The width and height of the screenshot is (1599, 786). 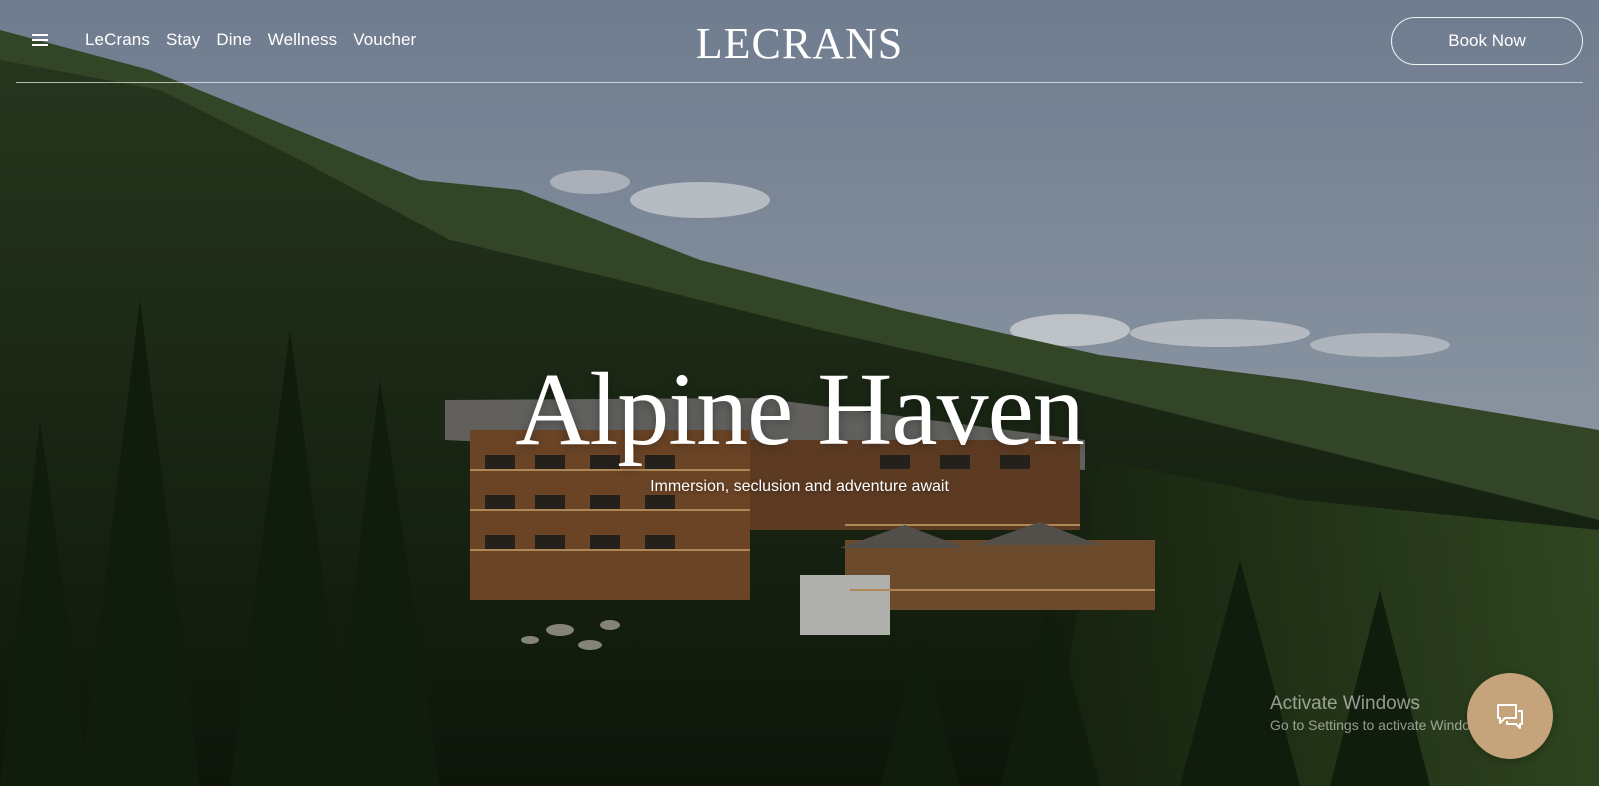 What do you see at coordinates (1487, 41) in the screenshot?
I see `book-now-button: Book Now` at bounding box center [1487, 41].